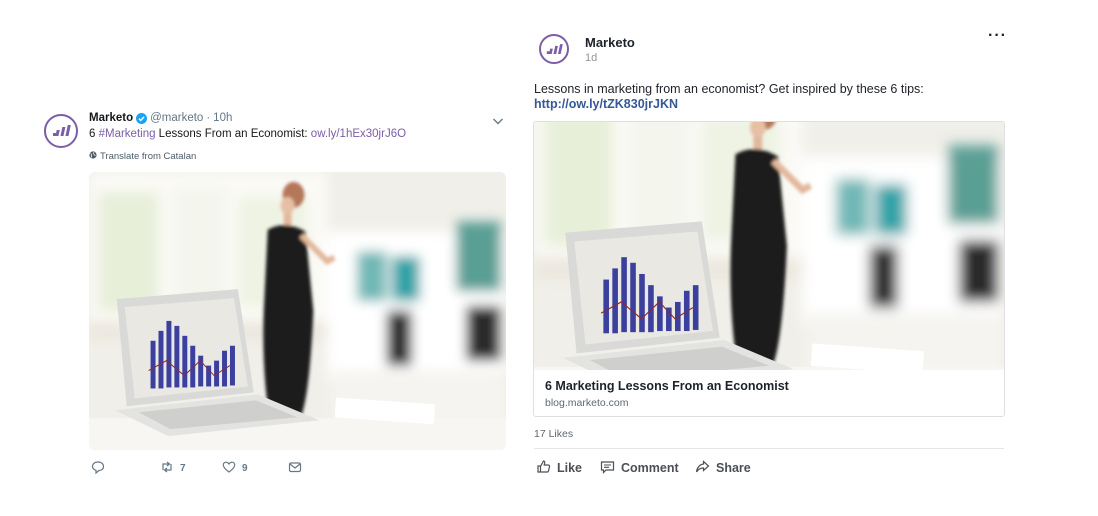  Describe the element at coordinates (222, 118) in the screenshot. I see `tweet-timestamp: 10h` at that location.